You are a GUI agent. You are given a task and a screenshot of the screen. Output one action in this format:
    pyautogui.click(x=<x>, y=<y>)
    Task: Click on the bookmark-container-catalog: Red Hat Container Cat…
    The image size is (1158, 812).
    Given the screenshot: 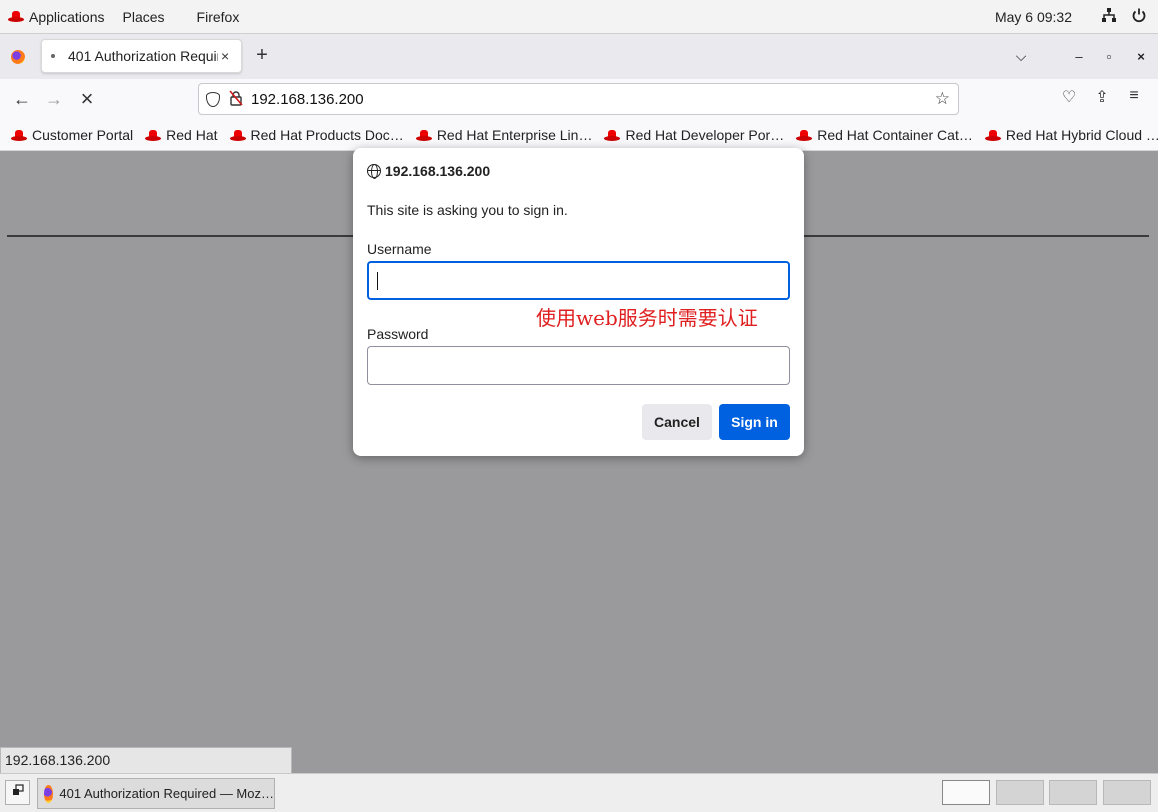 What is the action you would take?
    pyautogui.click(x=884, y=135)
    